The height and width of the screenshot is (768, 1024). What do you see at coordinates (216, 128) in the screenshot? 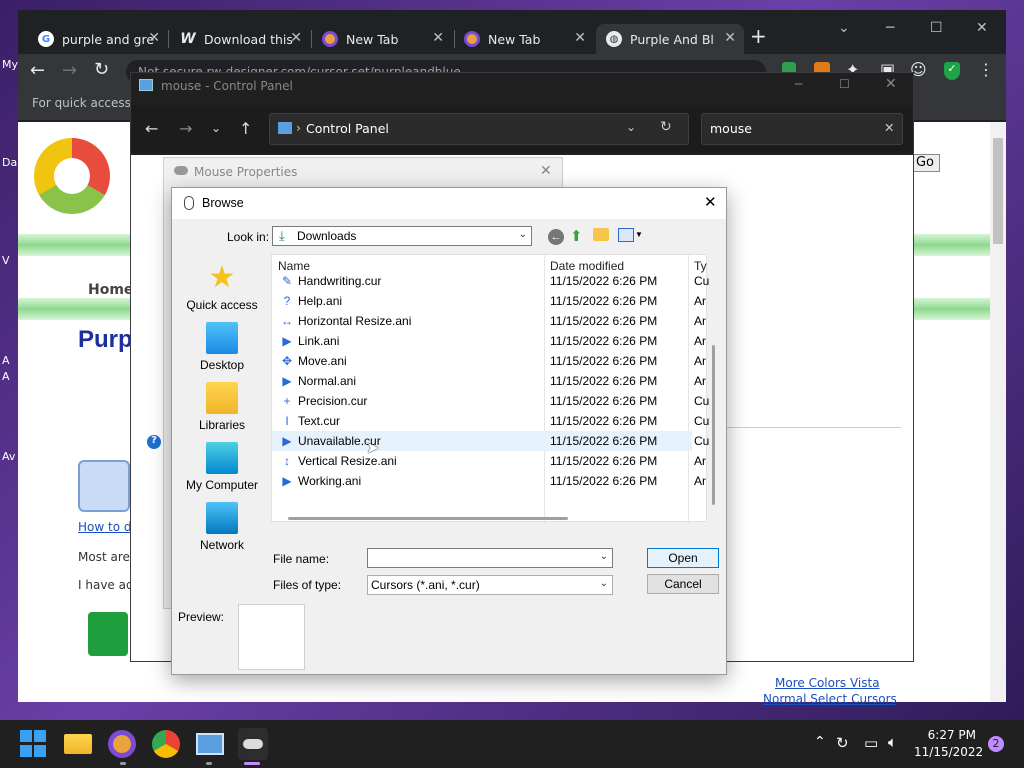
I see `recent-dropdown-icon: ⌄` at bounding box center [216, 128].